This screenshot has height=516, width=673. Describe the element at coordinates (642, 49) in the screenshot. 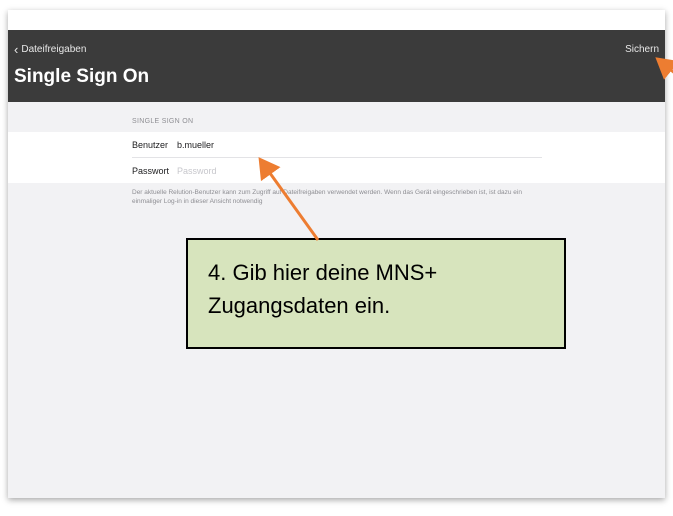

I see `save-button: Sichern` at that location.